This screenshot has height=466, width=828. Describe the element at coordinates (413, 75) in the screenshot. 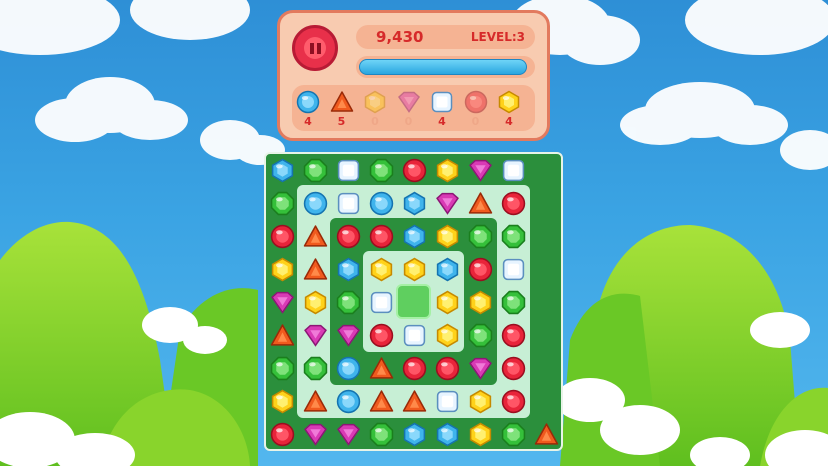

I see `hud-panel: 9,430 LEVEL:3 4 5 0 0 4 0 4` at that location.